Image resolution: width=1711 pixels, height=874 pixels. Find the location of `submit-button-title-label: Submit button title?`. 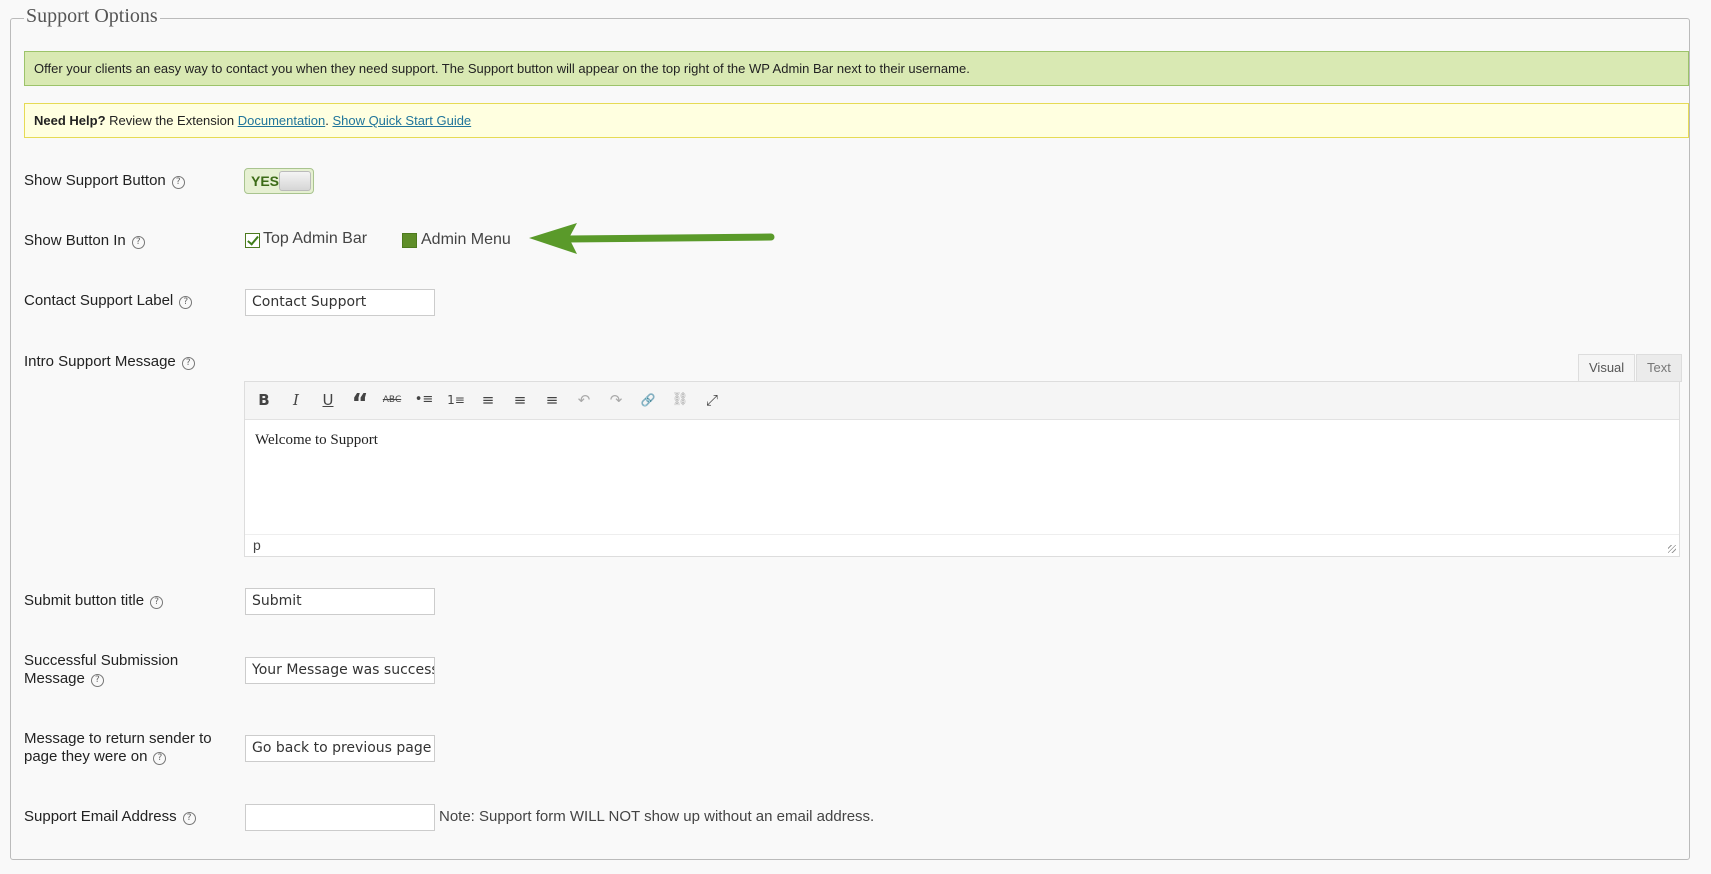

submit-button-title-label: Submit button title? is located at coordinates (94, 601).